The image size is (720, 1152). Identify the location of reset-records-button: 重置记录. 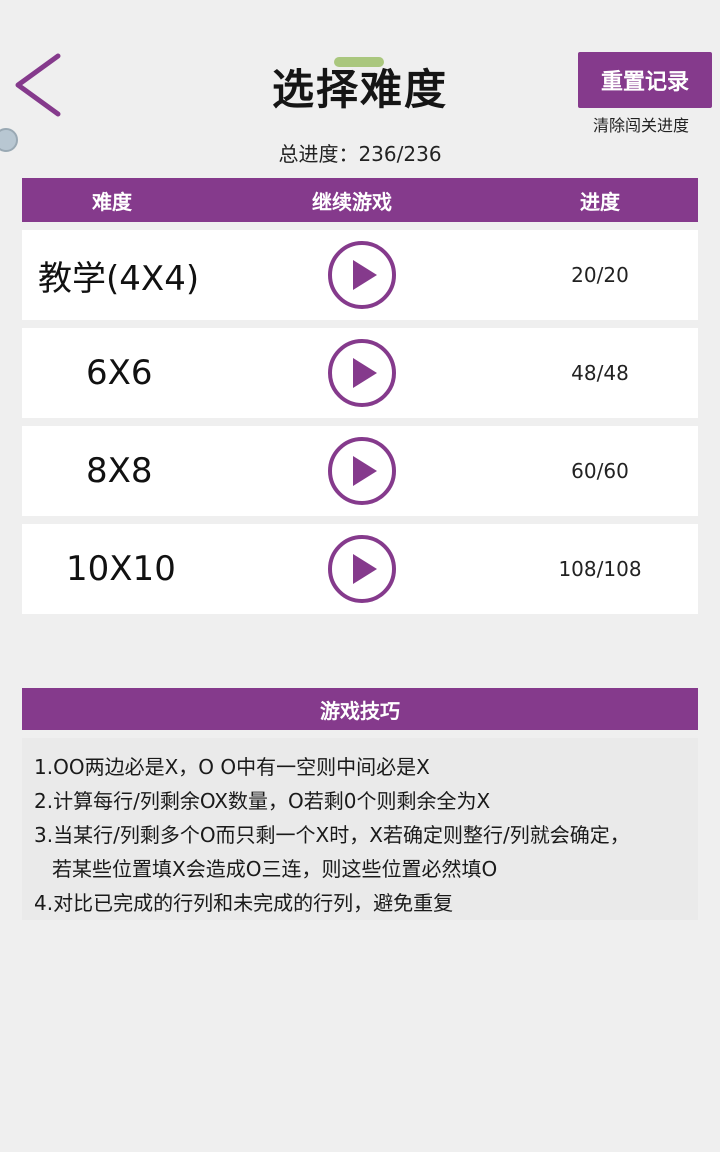
(645, 80).